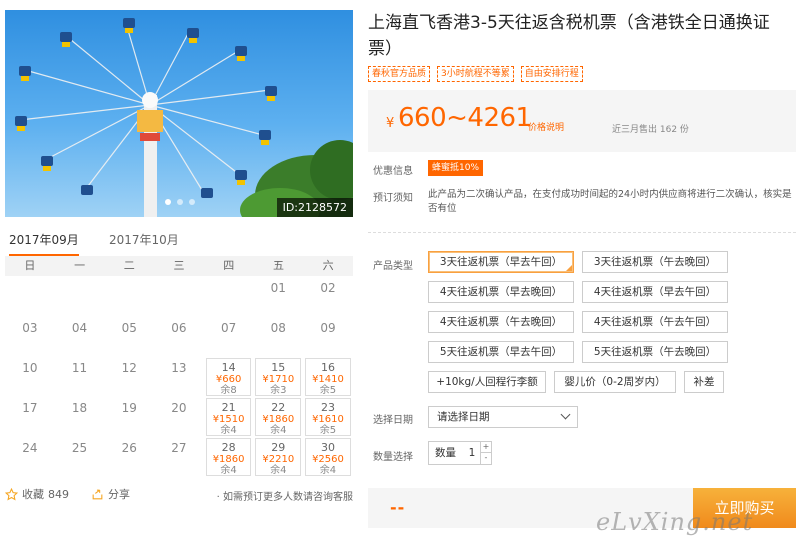  I want to click on calendar-day: 20, so click(179, 417).